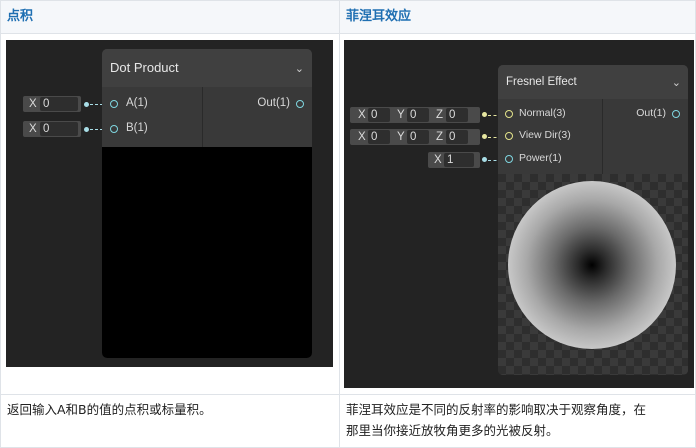 This screenshot has width=696, height=448. What do you see at coordinates (207, 68) in the screenshot?
I see `node-title: Dot Product` at bounding box center [207, 68].